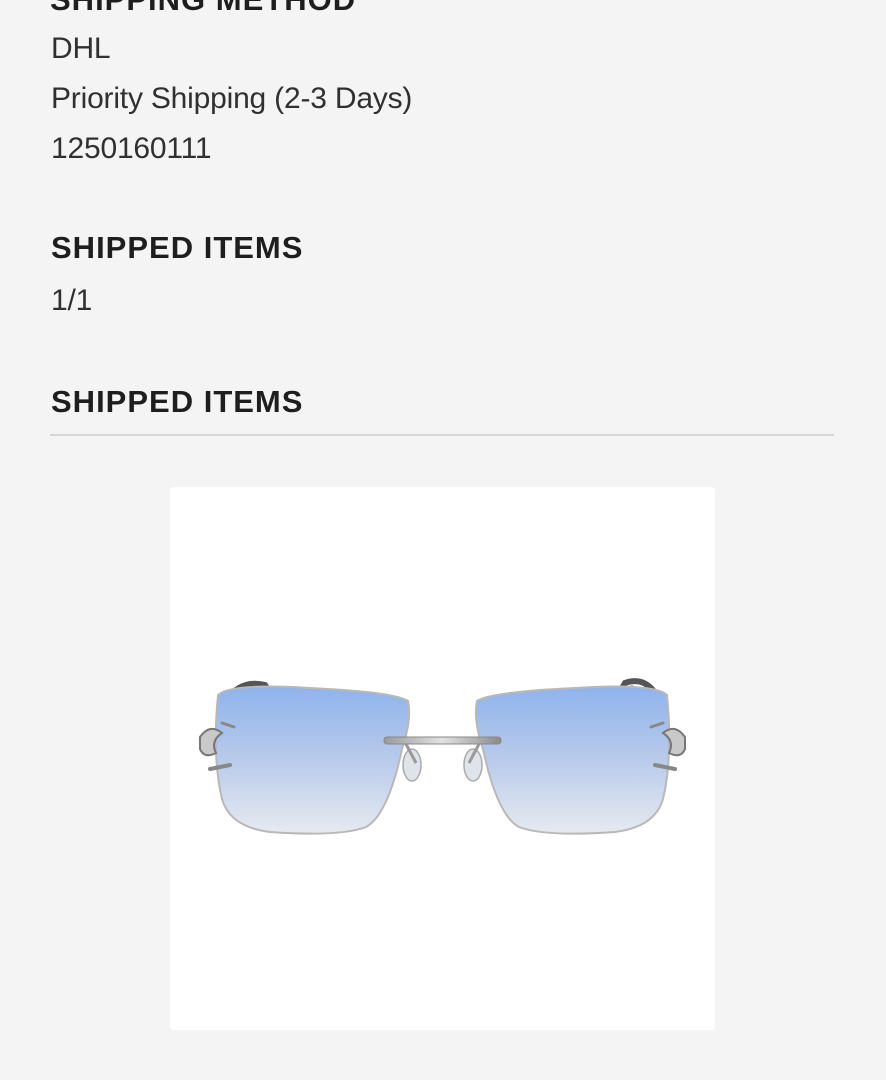  What do you see at coordinates (177, 401) in the screenshot?
I see `shipped-items-heading: SHIPPED ITEMS` at bounding box center [177, 401].